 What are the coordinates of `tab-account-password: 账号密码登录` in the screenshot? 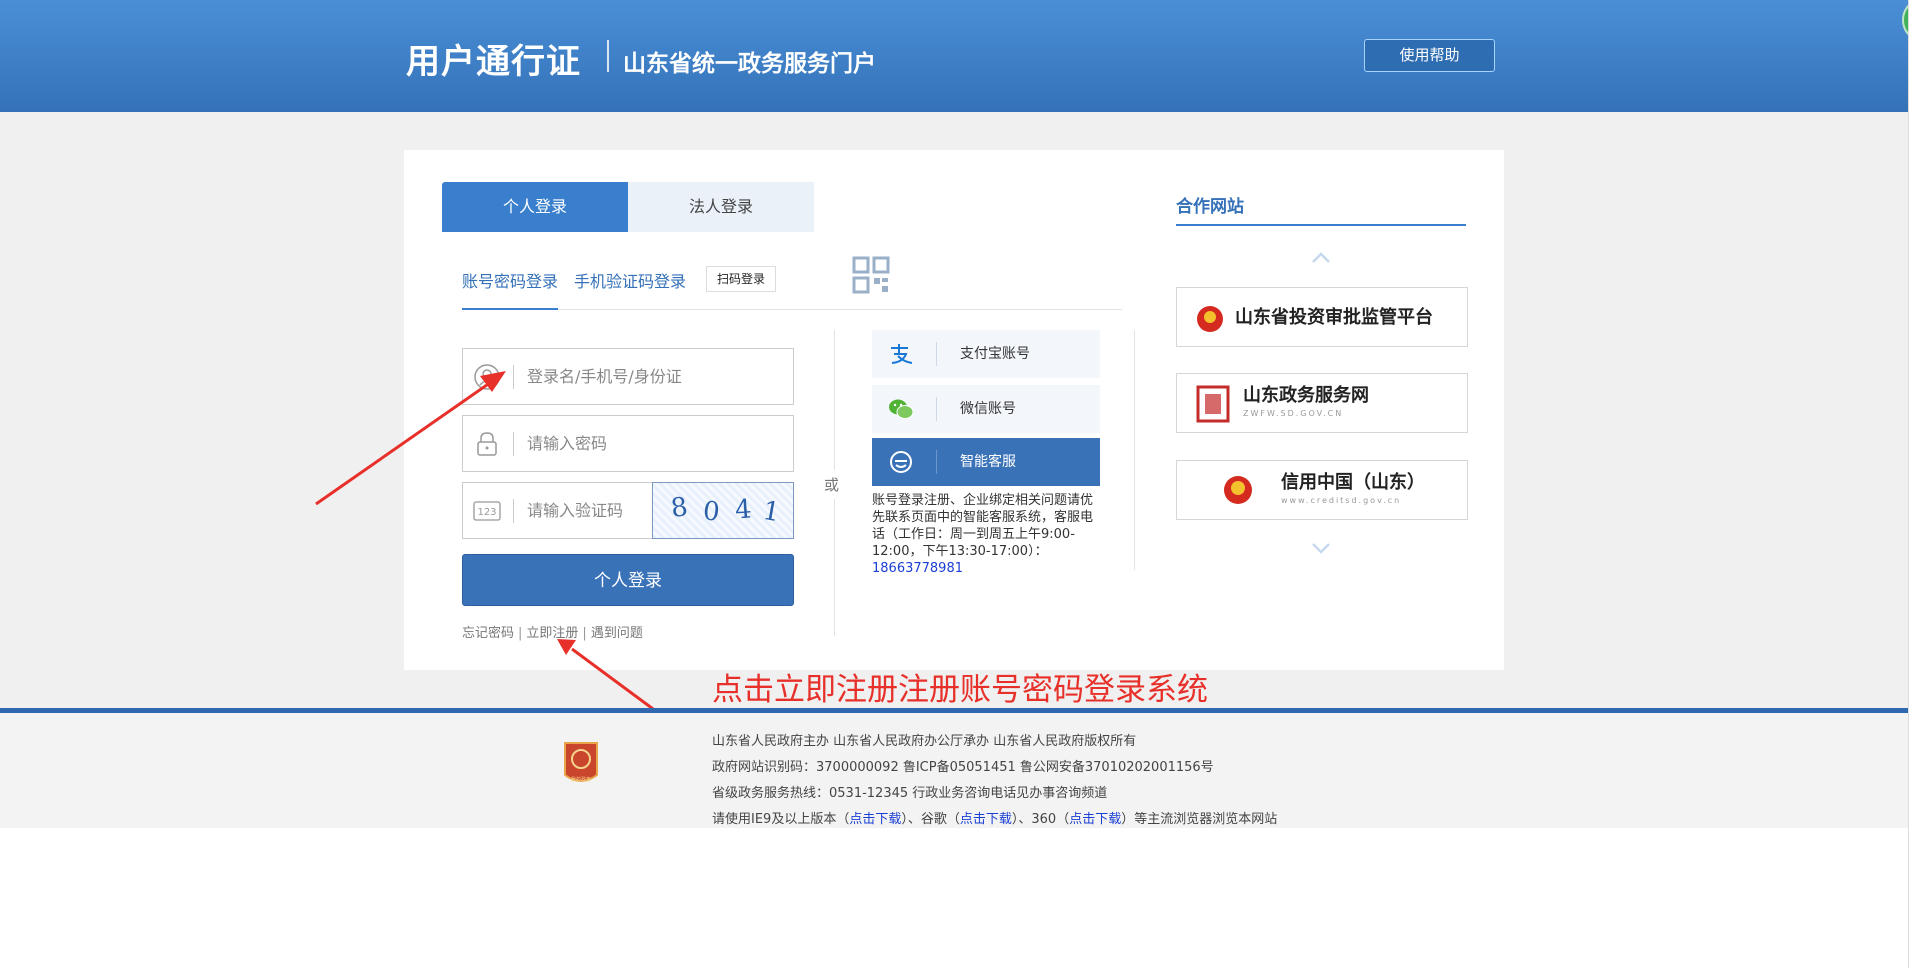 It's located at (510, 289).